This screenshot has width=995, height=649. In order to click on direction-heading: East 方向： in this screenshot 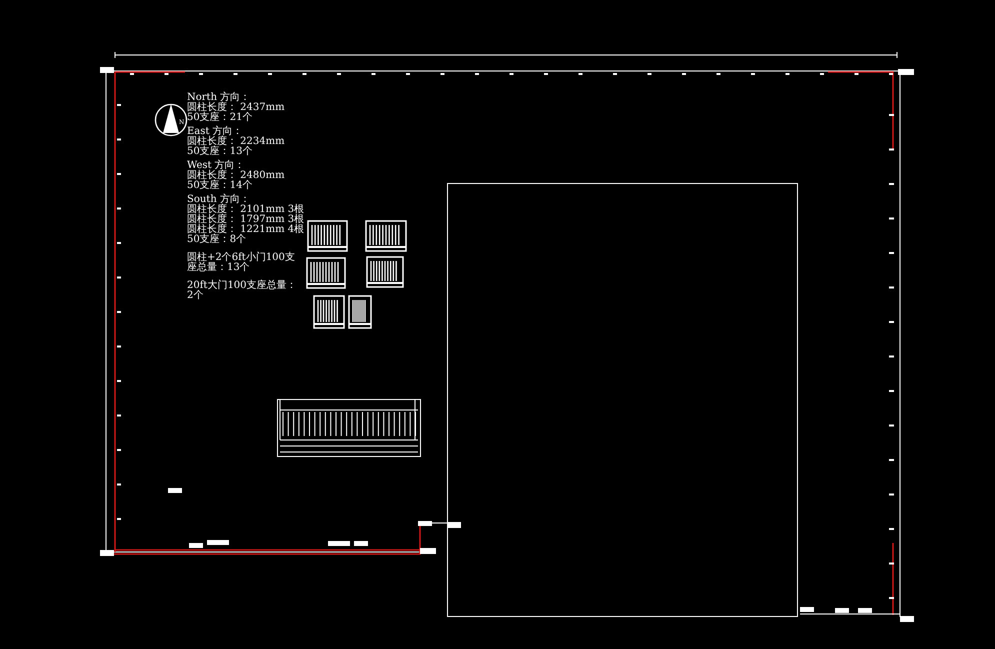, I will do `click(215, 132)`.